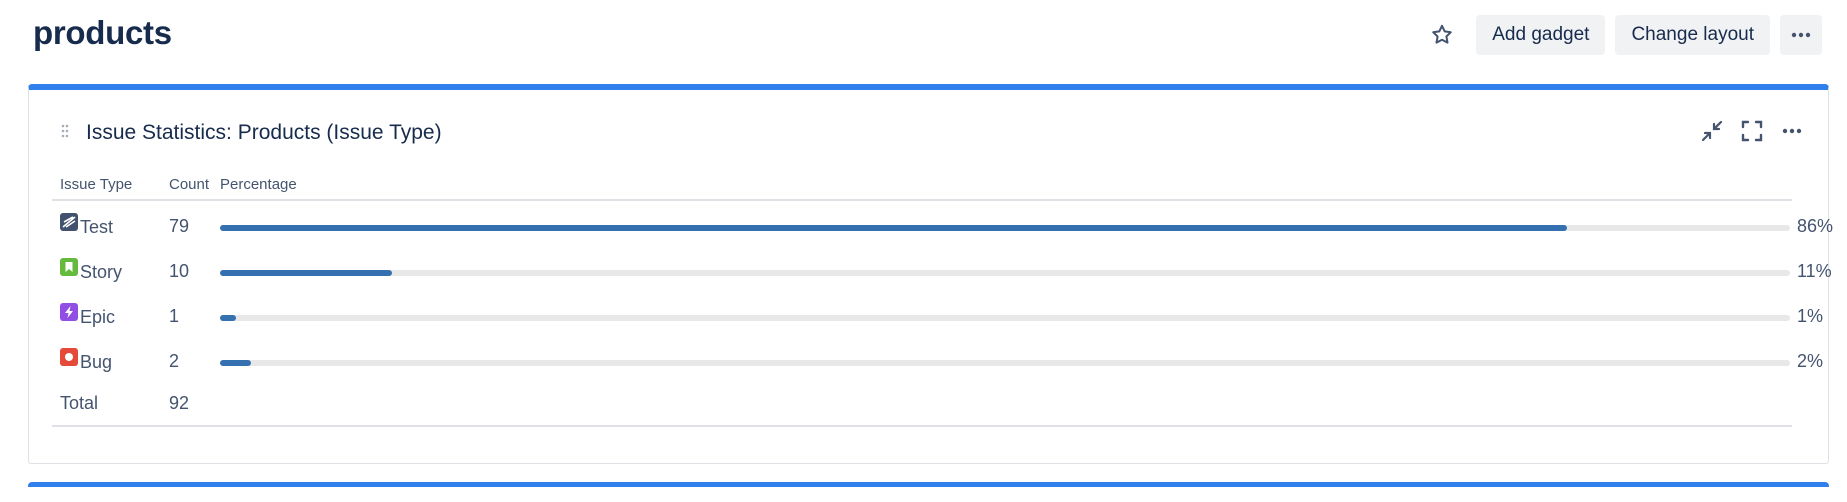 The width and height of the screenshot is (1847, 502). What do you see at coordinates (69, 357) in the screenshot?
I see `bug-issue-icon` at bounding box center [69, 357].